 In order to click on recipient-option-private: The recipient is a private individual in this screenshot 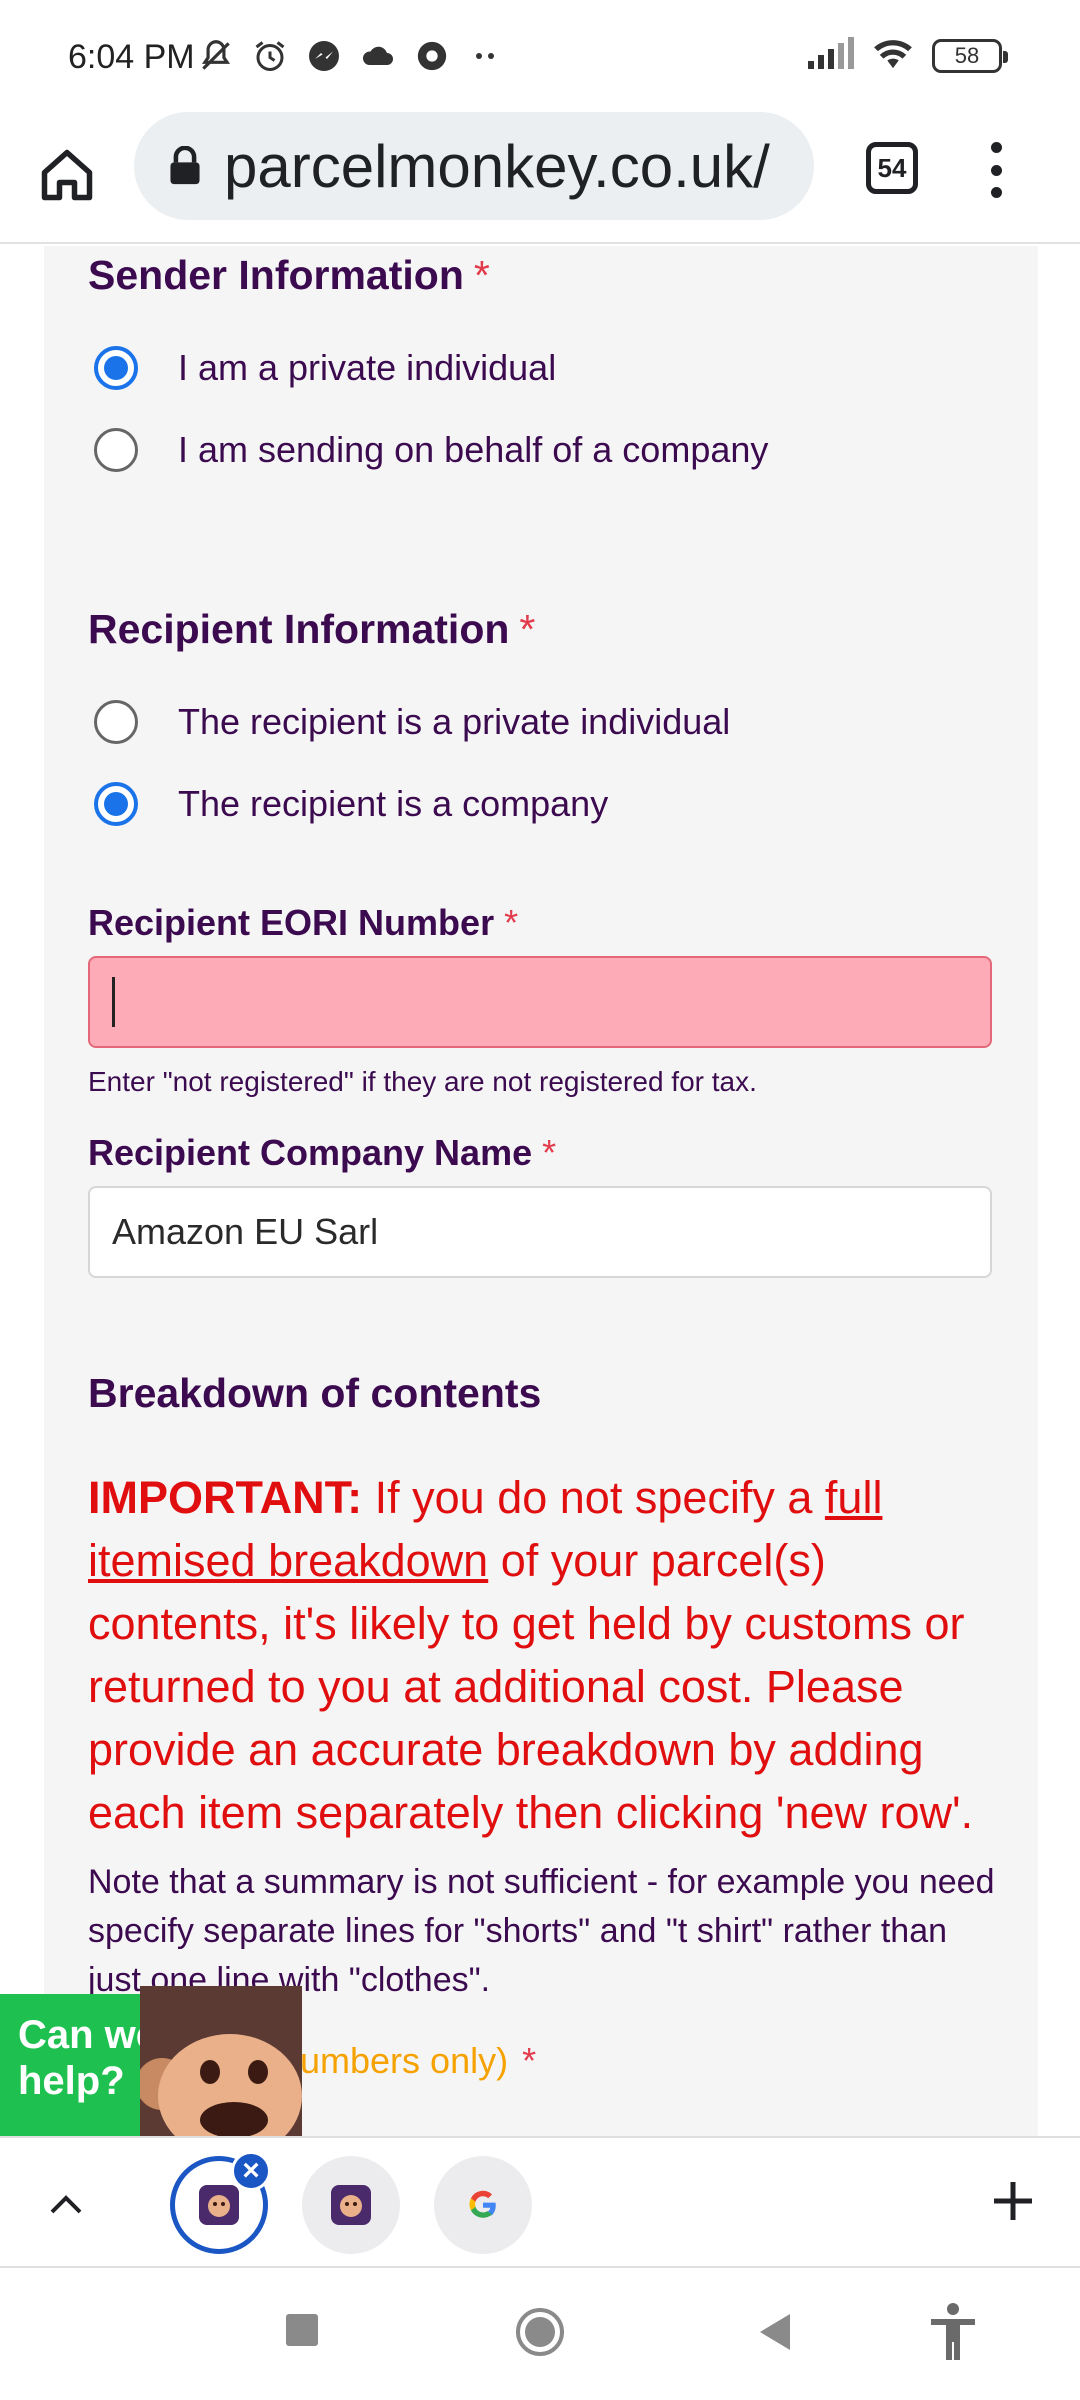, I will do `click(412, 722)`.